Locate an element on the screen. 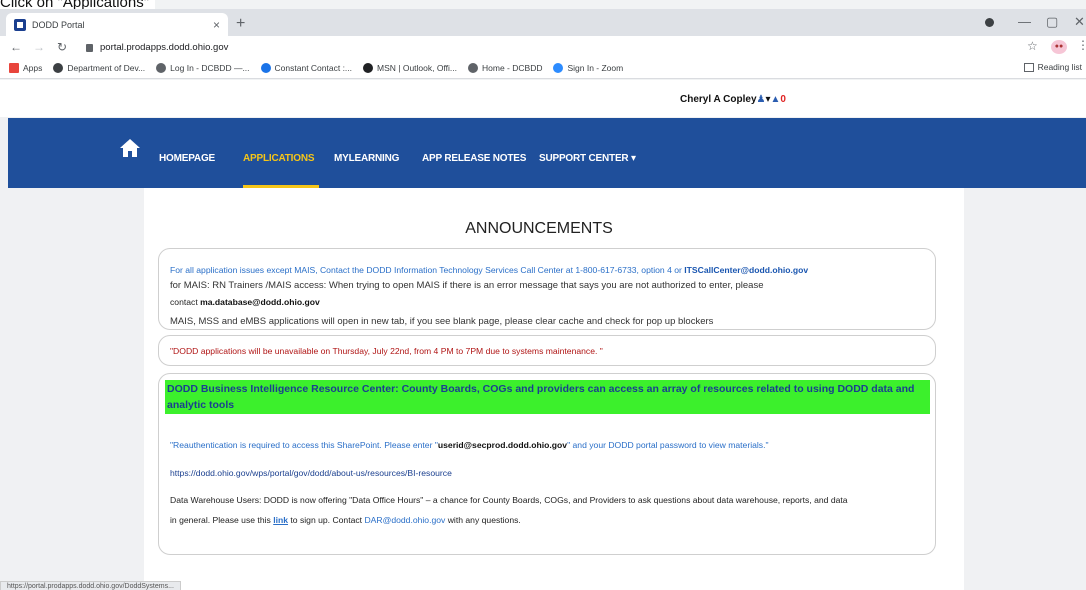 The width and height of the screenshot is (1086, 590). address-bar: portal.prodapps.dodd.ohio.gov is located at coordinates (157, 47).